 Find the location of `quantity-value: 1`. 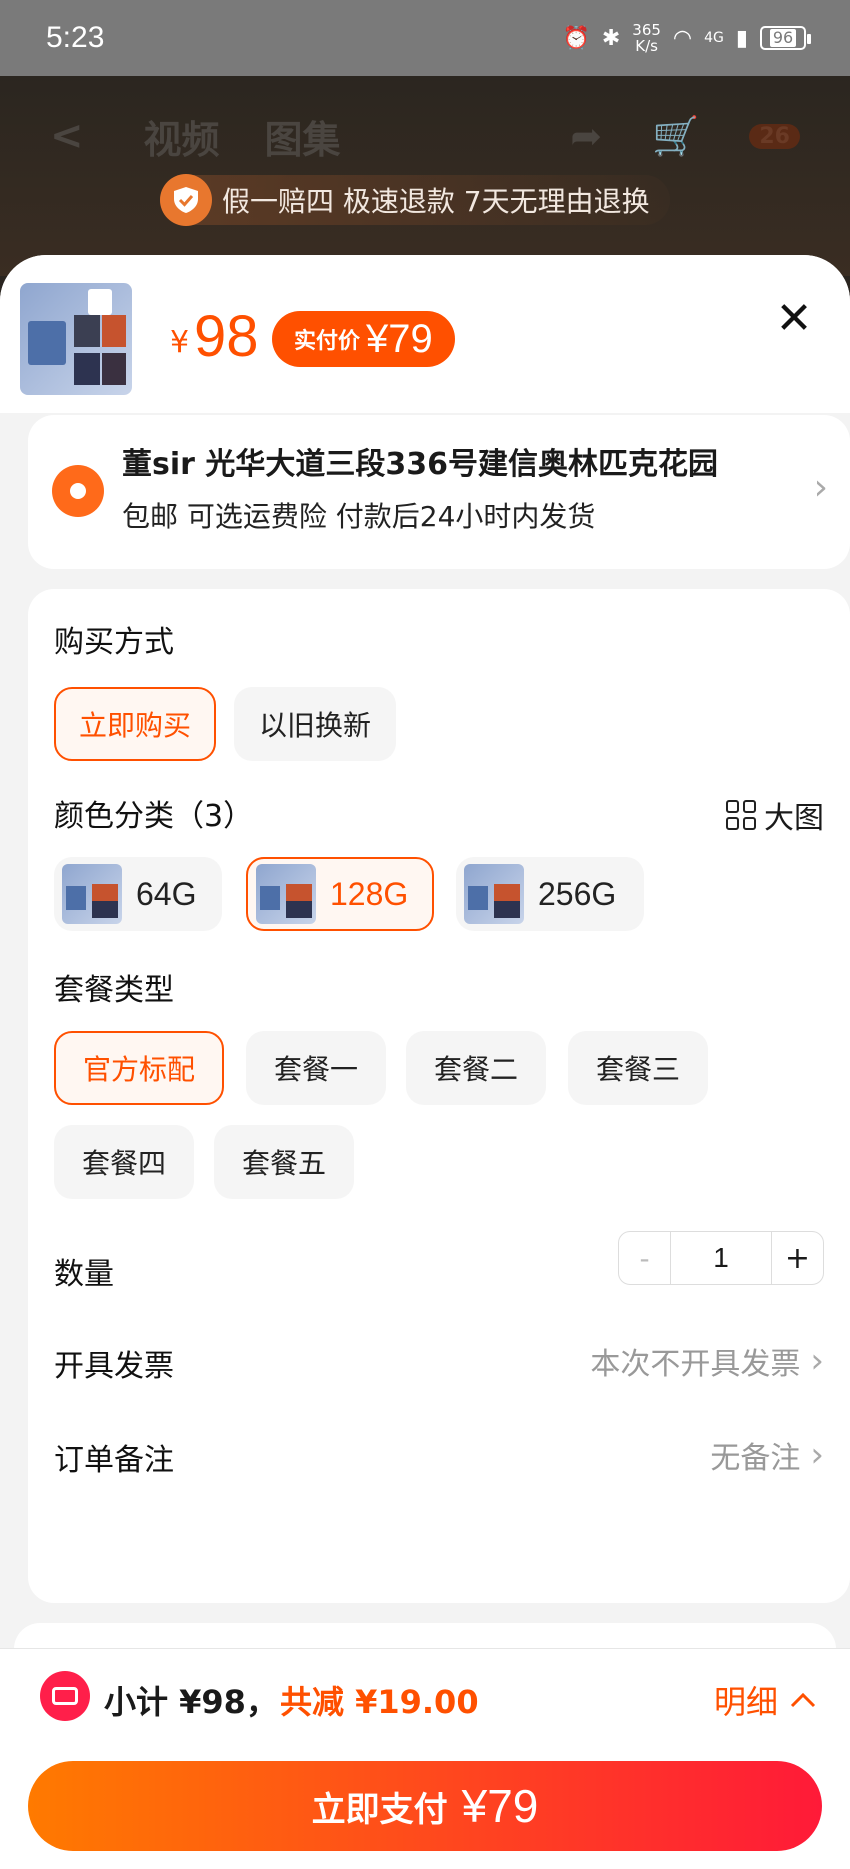

quantity-value: 1 is located at coordinates (721, 1258).